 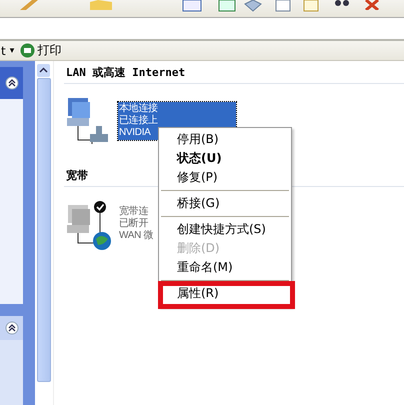 I want to click on connection-label: 宽带连 已断开 WAN 微, so click(x=136, y=224).